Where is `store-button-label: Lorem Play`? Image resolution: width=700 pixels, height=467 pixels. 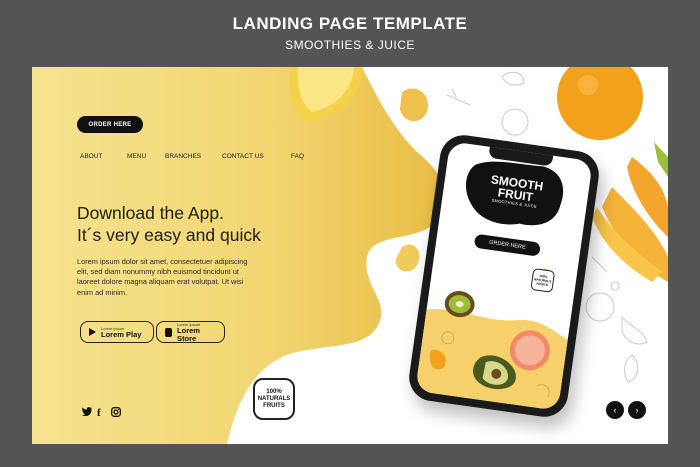
store-button-label: Lorem Play is located at coordinates (121, 334).